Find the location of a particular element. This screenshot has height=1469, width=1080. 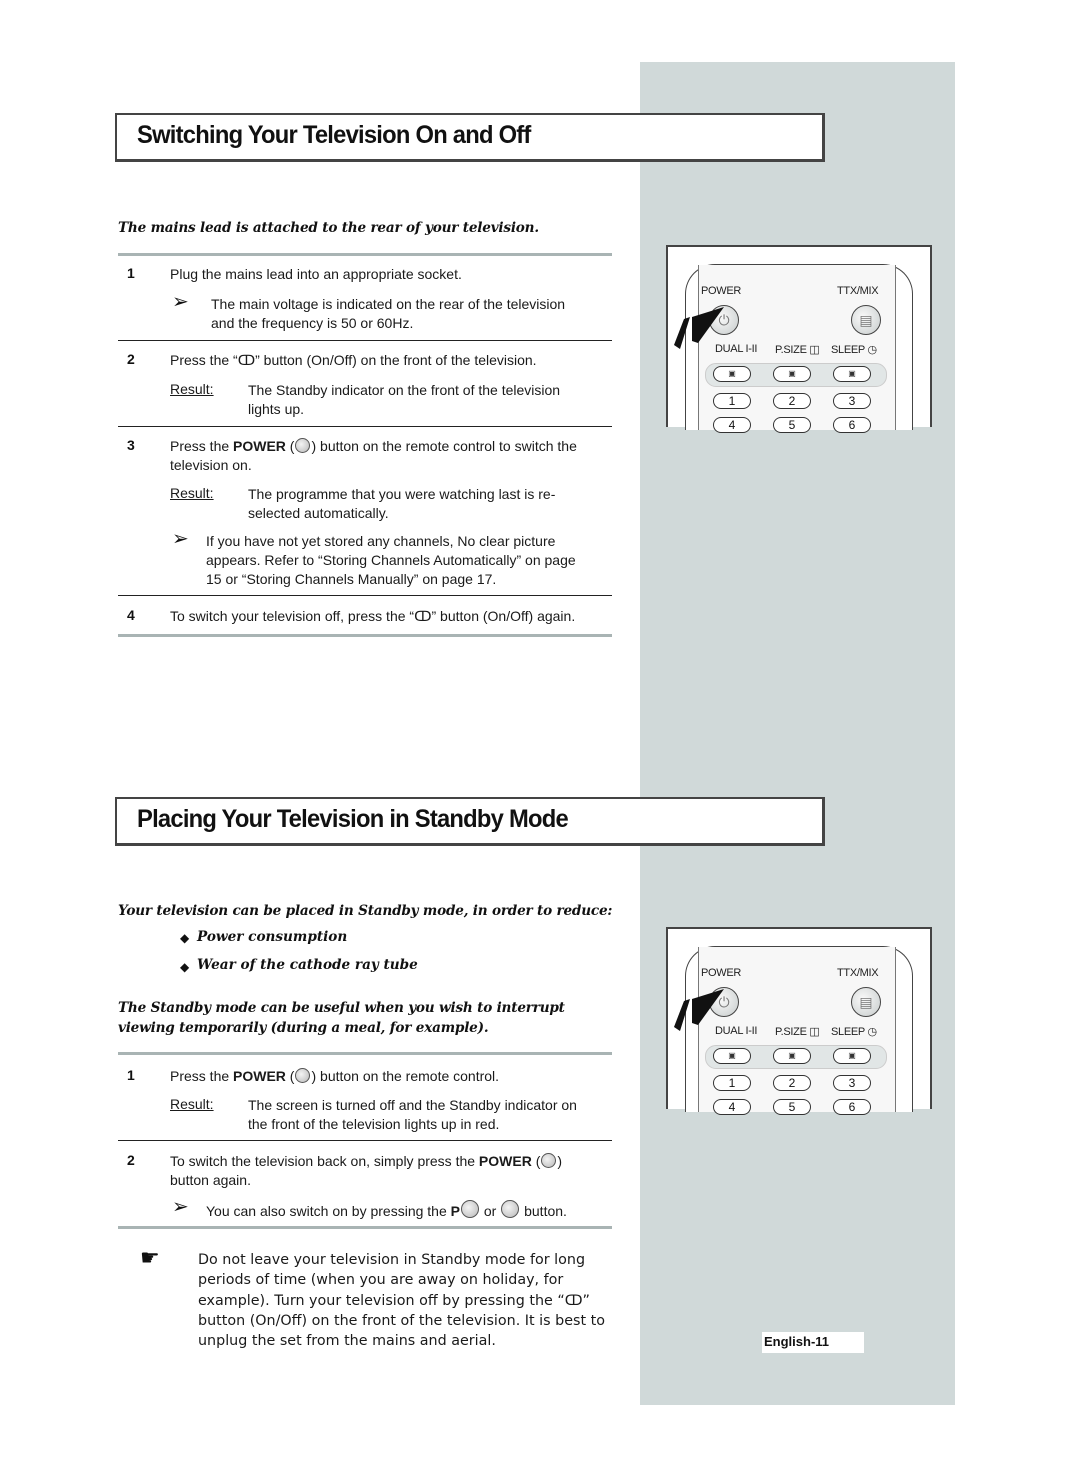

step-text: button again. is located at coordinates (210, 1180).